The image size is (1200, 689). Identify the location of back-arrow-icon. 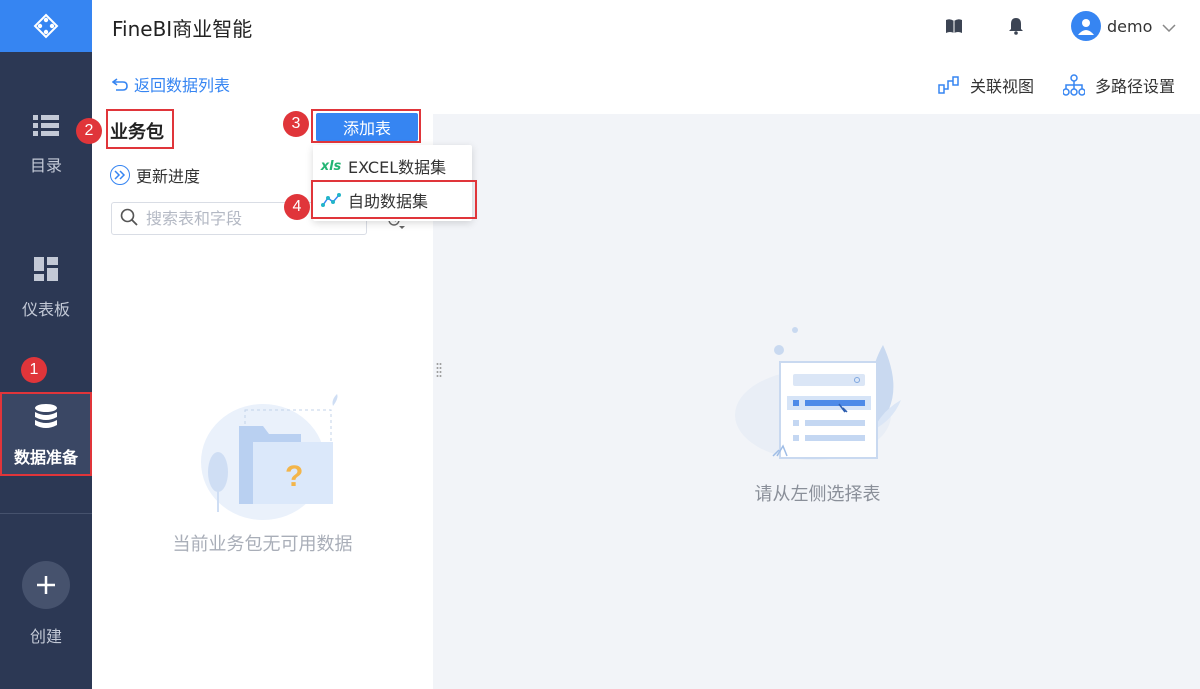
(120, 84).